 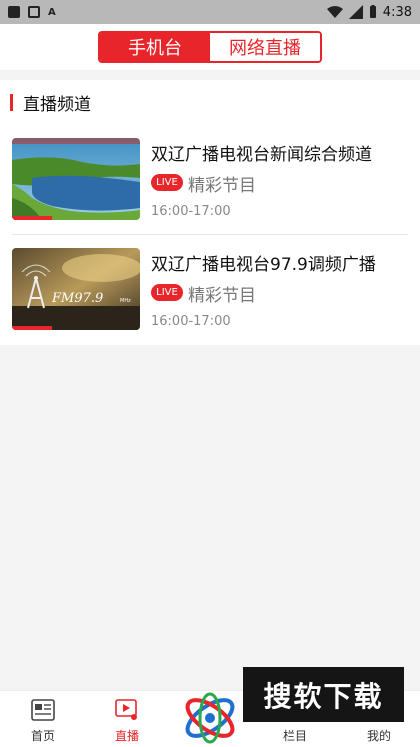 I want to click on header: 手机台 网络直播, so click(x=210, y=47).